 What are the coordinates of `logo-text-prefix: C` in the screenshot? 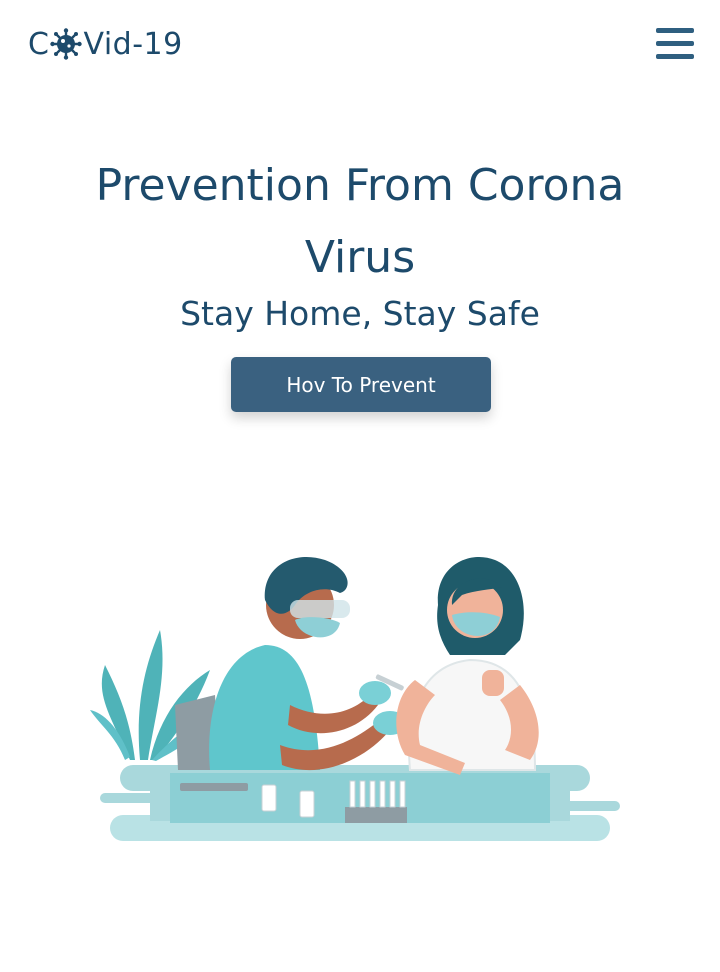 It's located at (39, 44).